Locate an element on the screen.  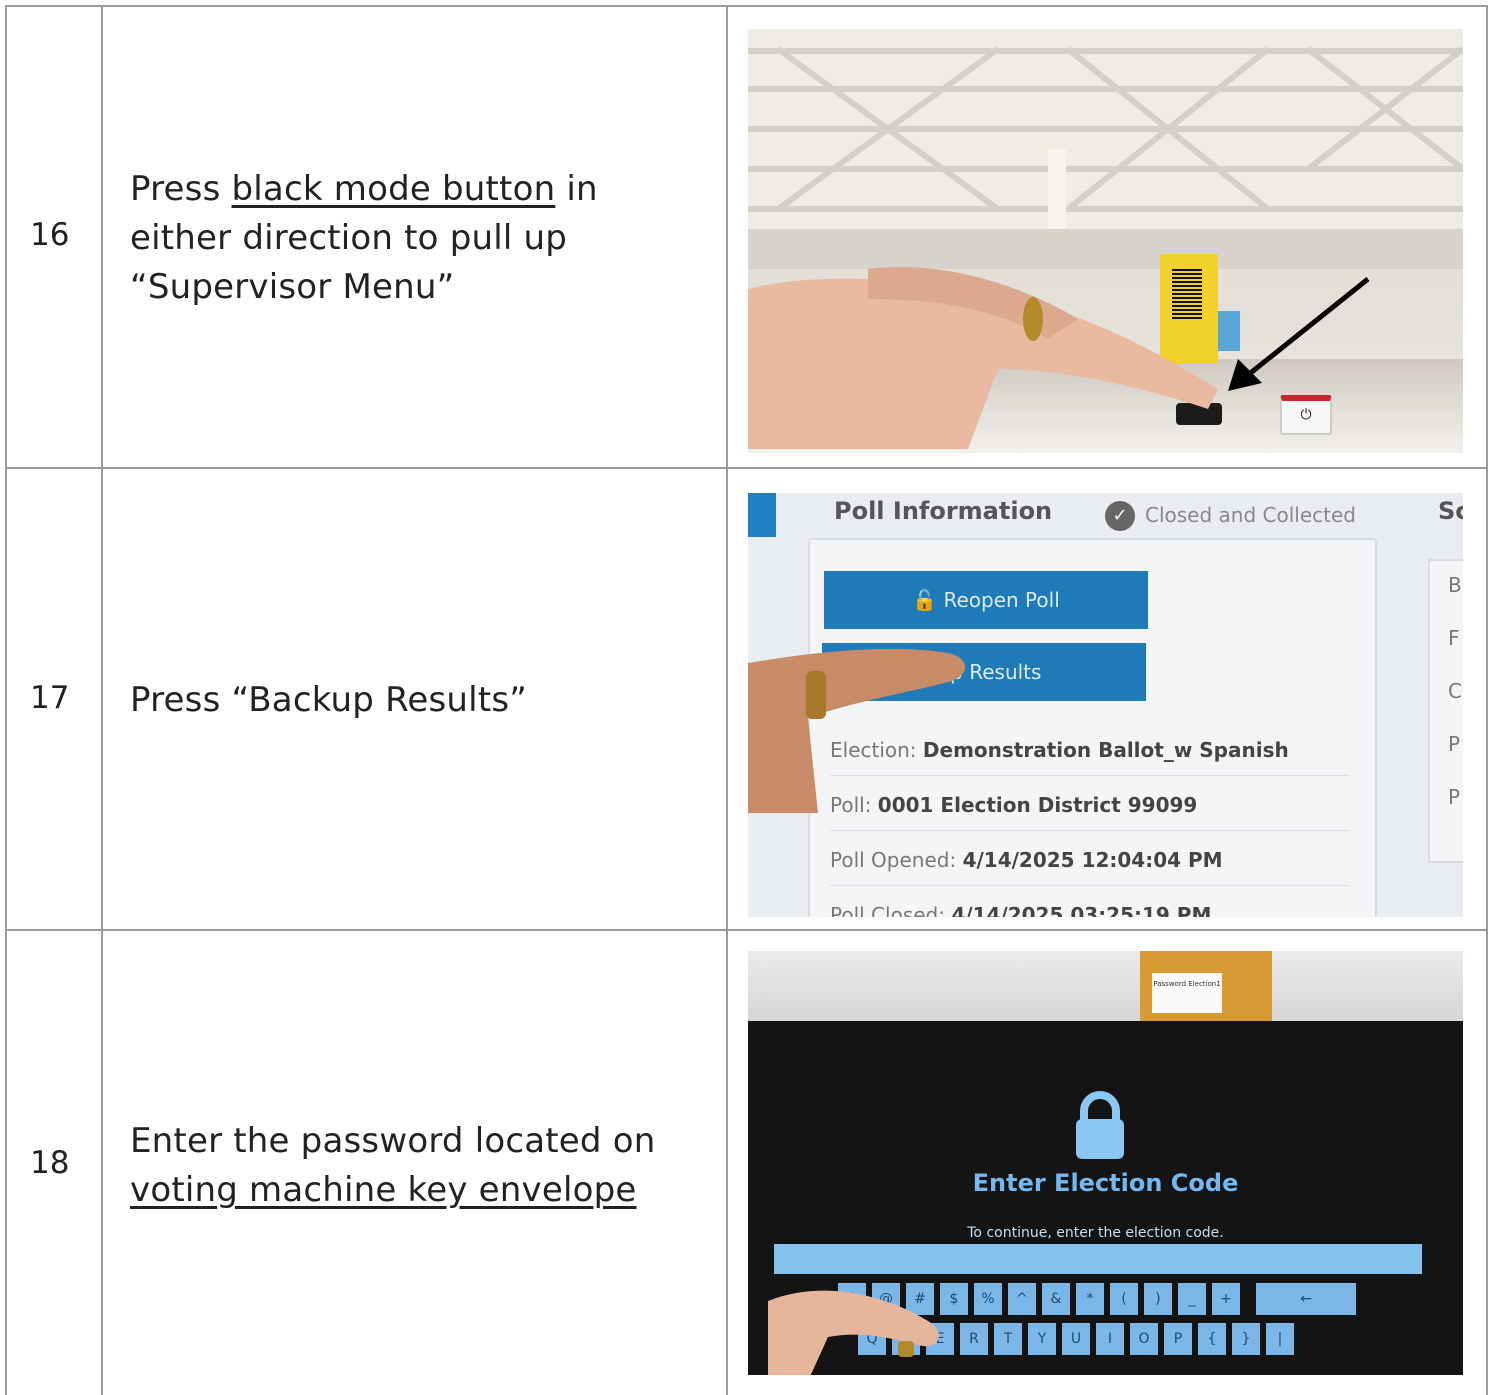
enter-code-heading: Enter Election Code is located at coordinates (1105, 1183).